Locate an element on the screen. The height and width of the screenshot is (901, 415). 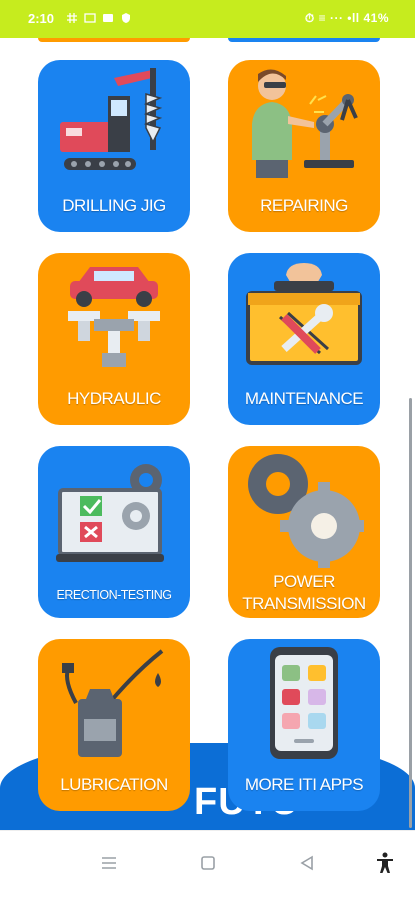
back-button is located at coordinates (307, 863).